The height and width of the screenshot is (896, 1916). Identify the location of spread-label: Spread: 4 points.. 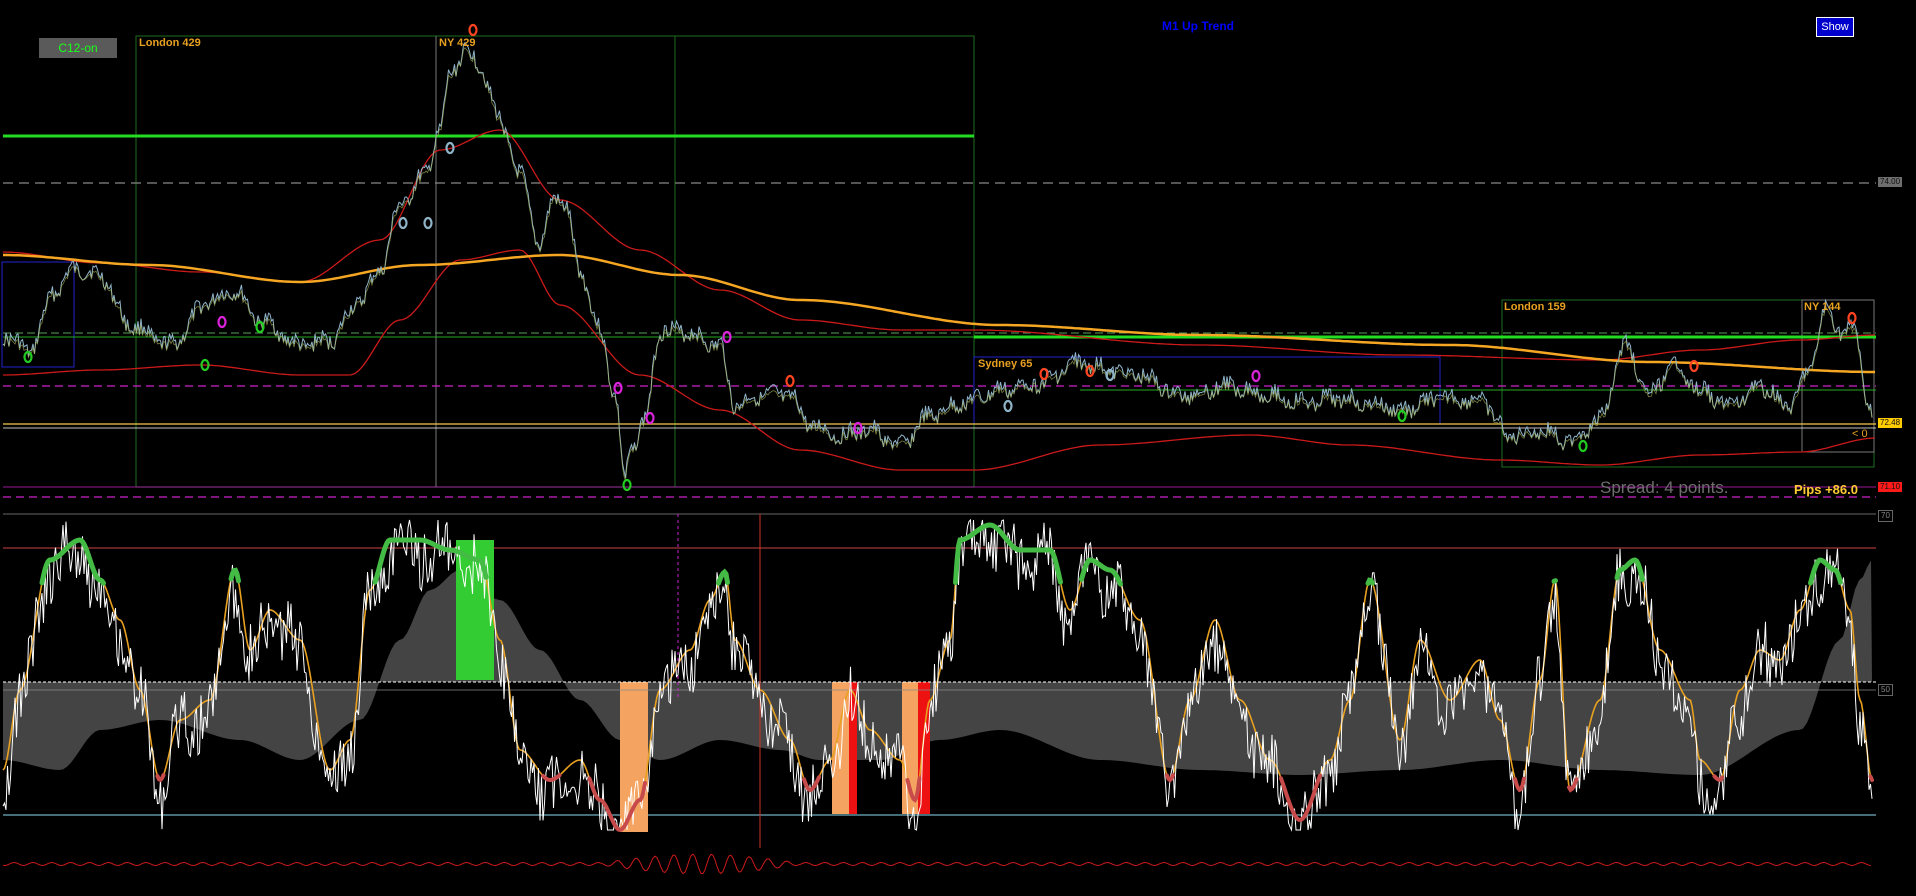
(1664, 487).